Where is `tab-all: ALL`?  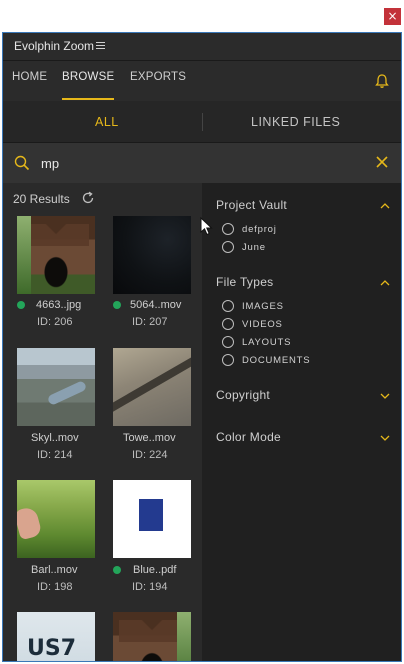 tab-all: ALL is located at coordinates (107, 122).